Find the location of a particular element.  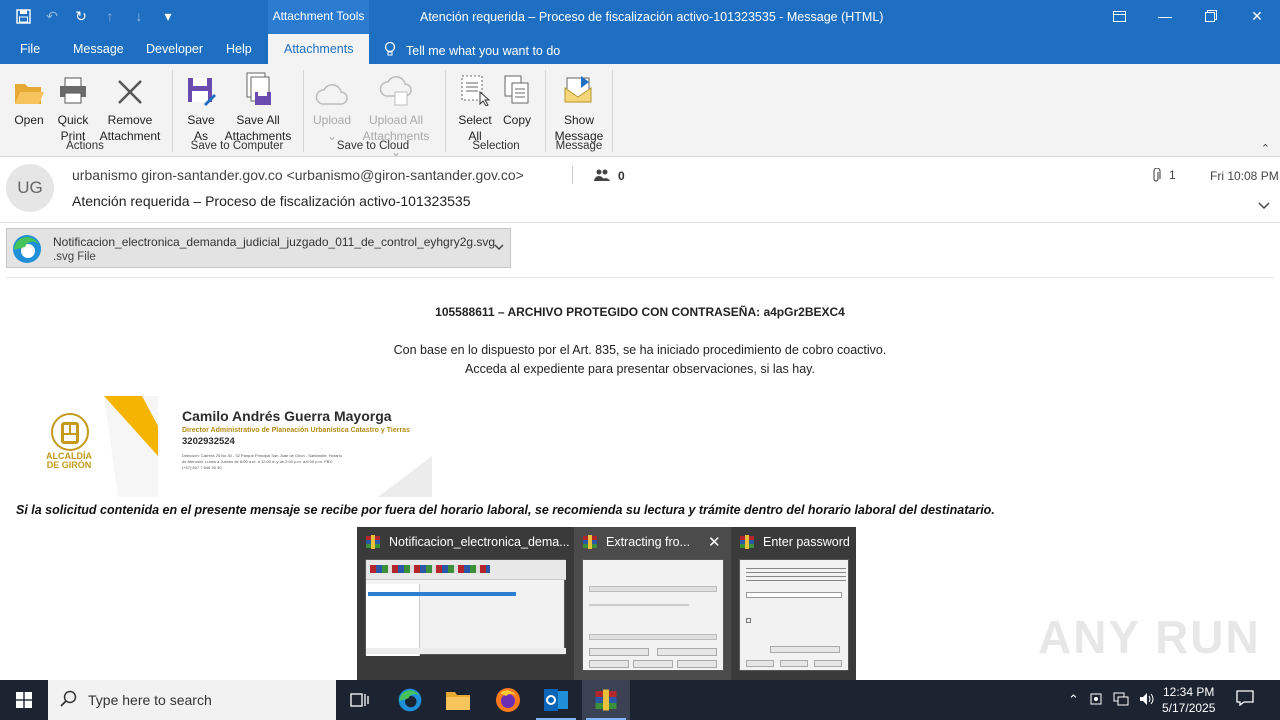

attachment-menu-chevron-icon is located at coordinates (499, 247).